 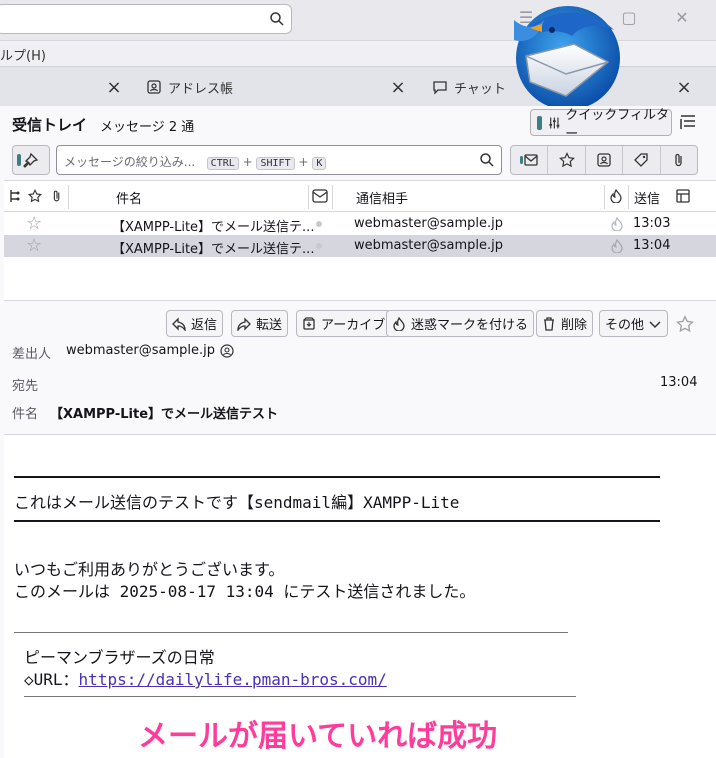 I want to click on tag-icon, so click(x=641, y=160).